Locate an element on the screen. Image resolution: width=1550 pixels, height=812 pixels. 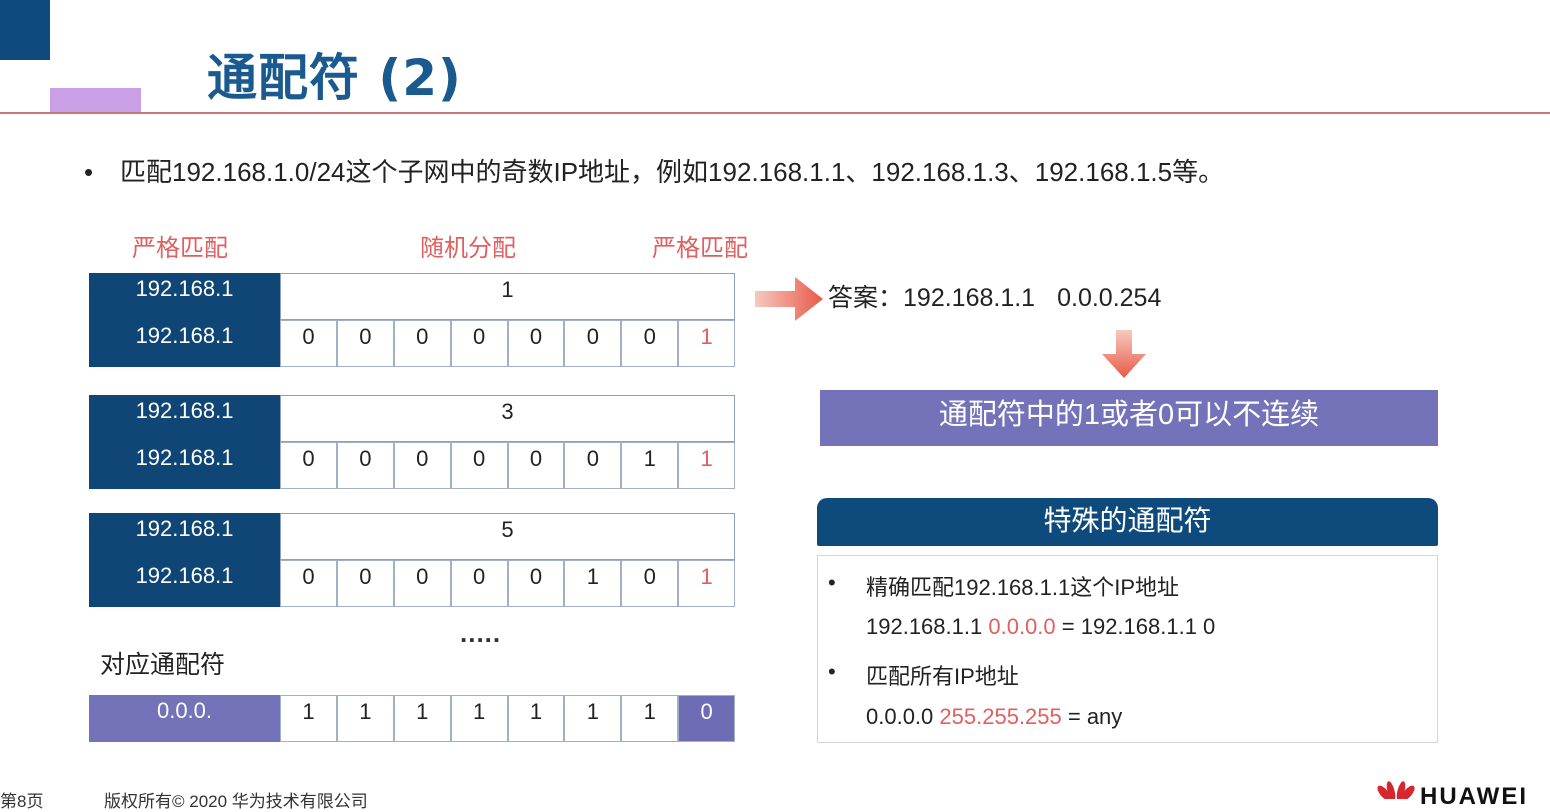
match-all-wildcard: 255.255.255 is located at coordinates (1000, 716).